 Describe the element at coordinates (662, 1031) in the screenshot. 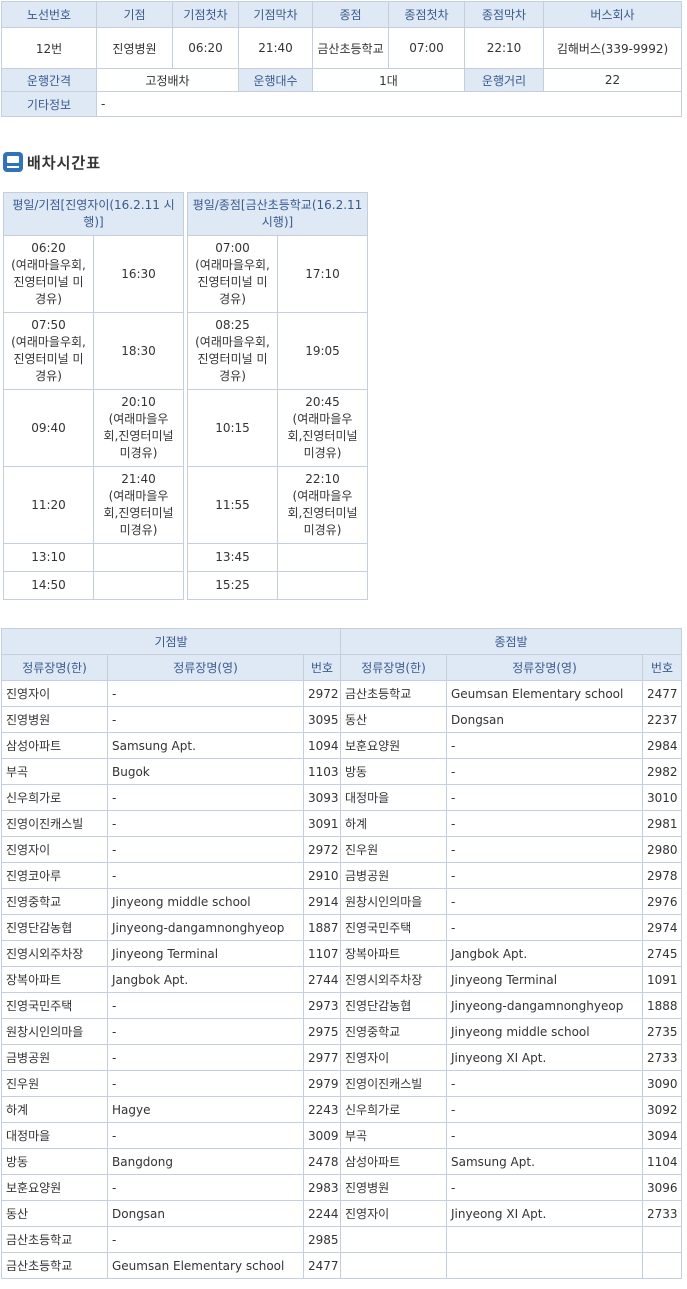

I see `stop-end-number: 2735` at that location.